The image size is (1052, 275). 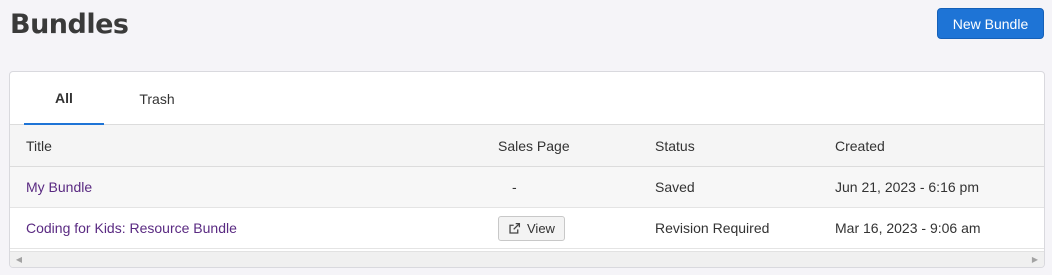 I want to click on row-title-cell: Coding for Kids: Resource Bundle, so click(x=131, y=228).